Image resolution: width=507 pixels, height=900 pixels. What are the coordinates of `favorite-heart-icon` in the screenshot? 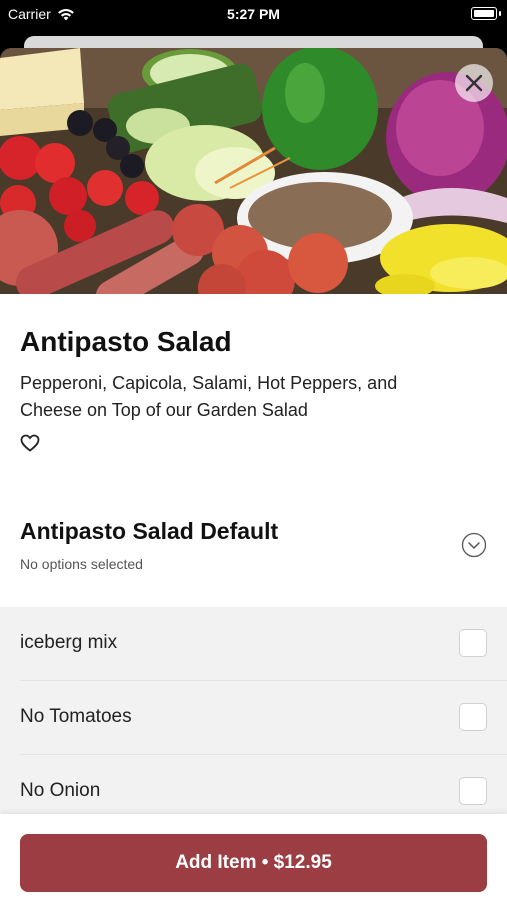 It's located at (30, 443).